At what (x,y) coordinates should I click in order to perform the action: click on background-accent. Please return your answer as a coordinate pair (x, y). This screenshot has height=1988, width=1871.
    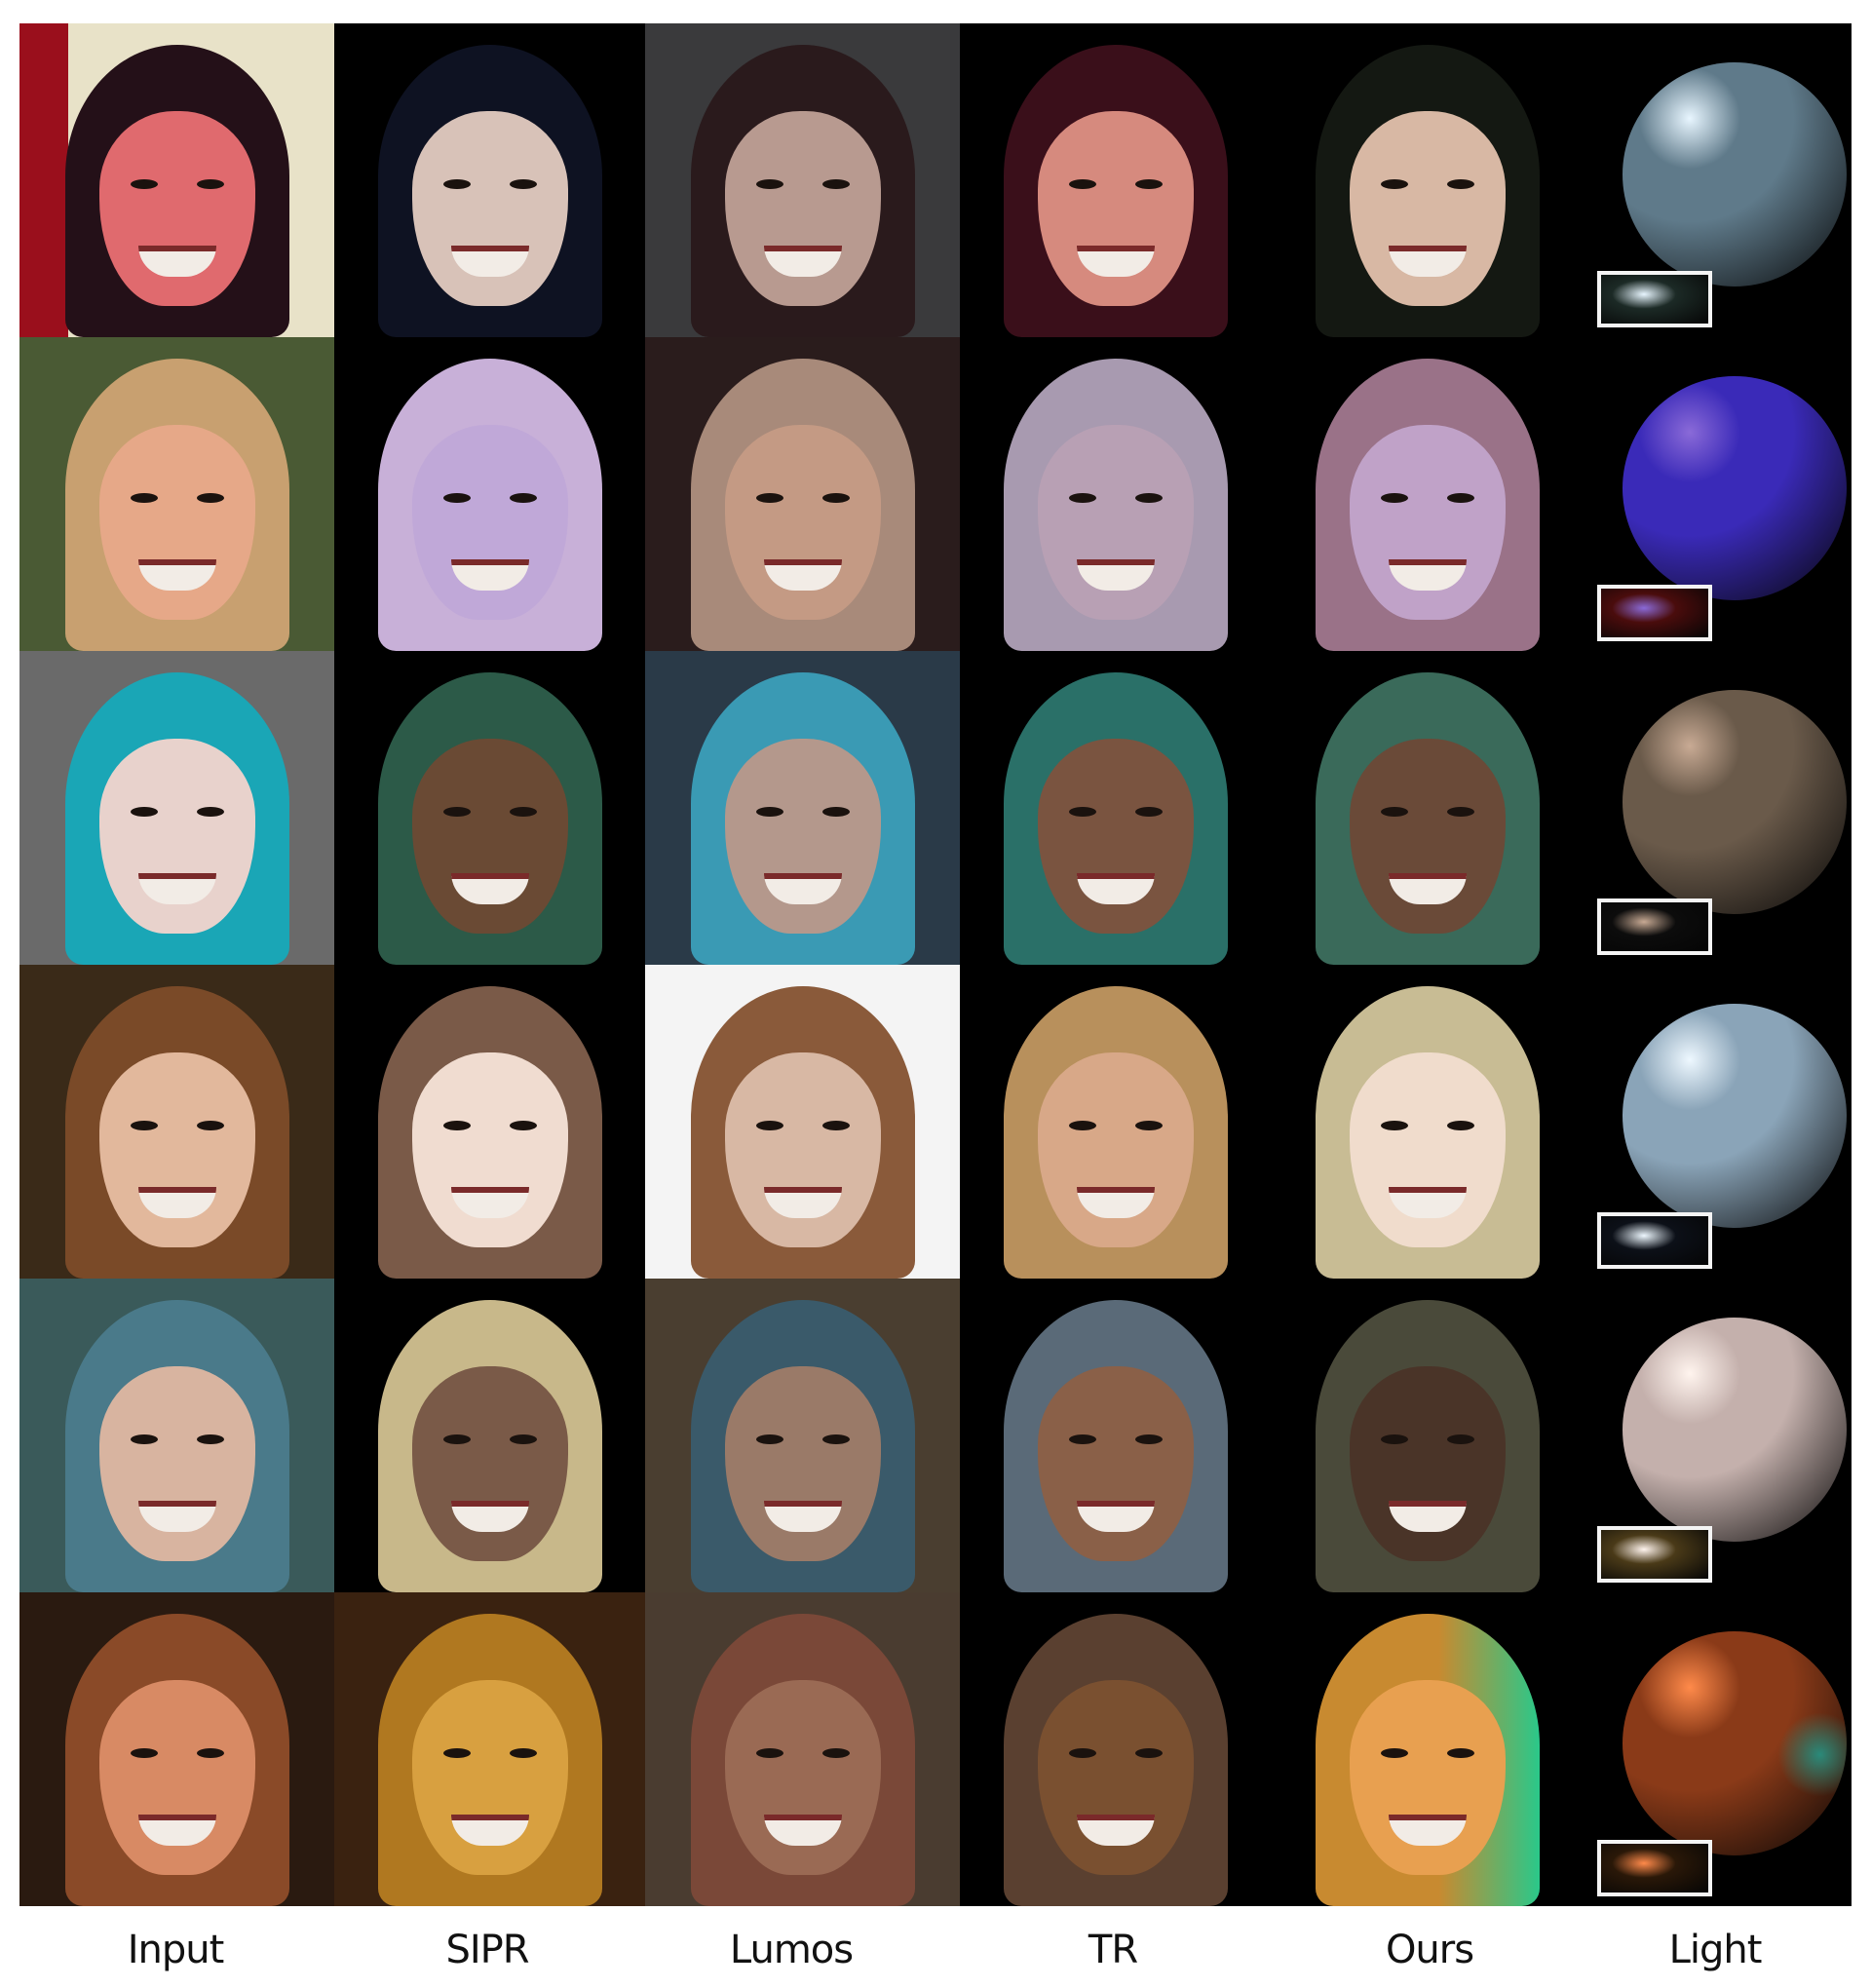
    Looking at the image, I should click on (43, 180).